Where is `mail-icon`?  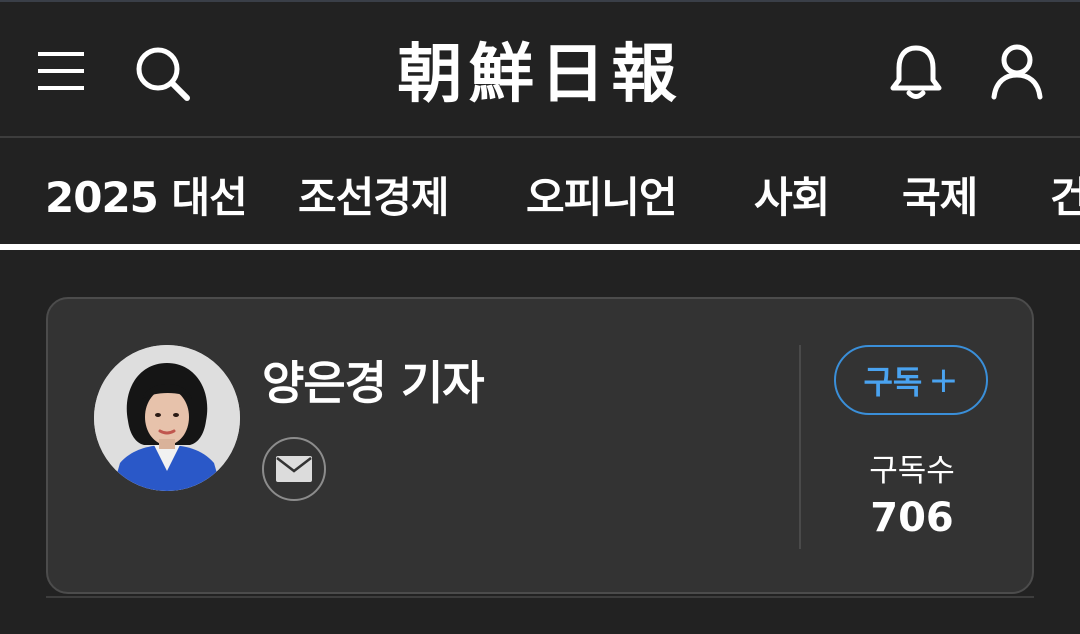
mail-icon is located at coordinates (294, 469).